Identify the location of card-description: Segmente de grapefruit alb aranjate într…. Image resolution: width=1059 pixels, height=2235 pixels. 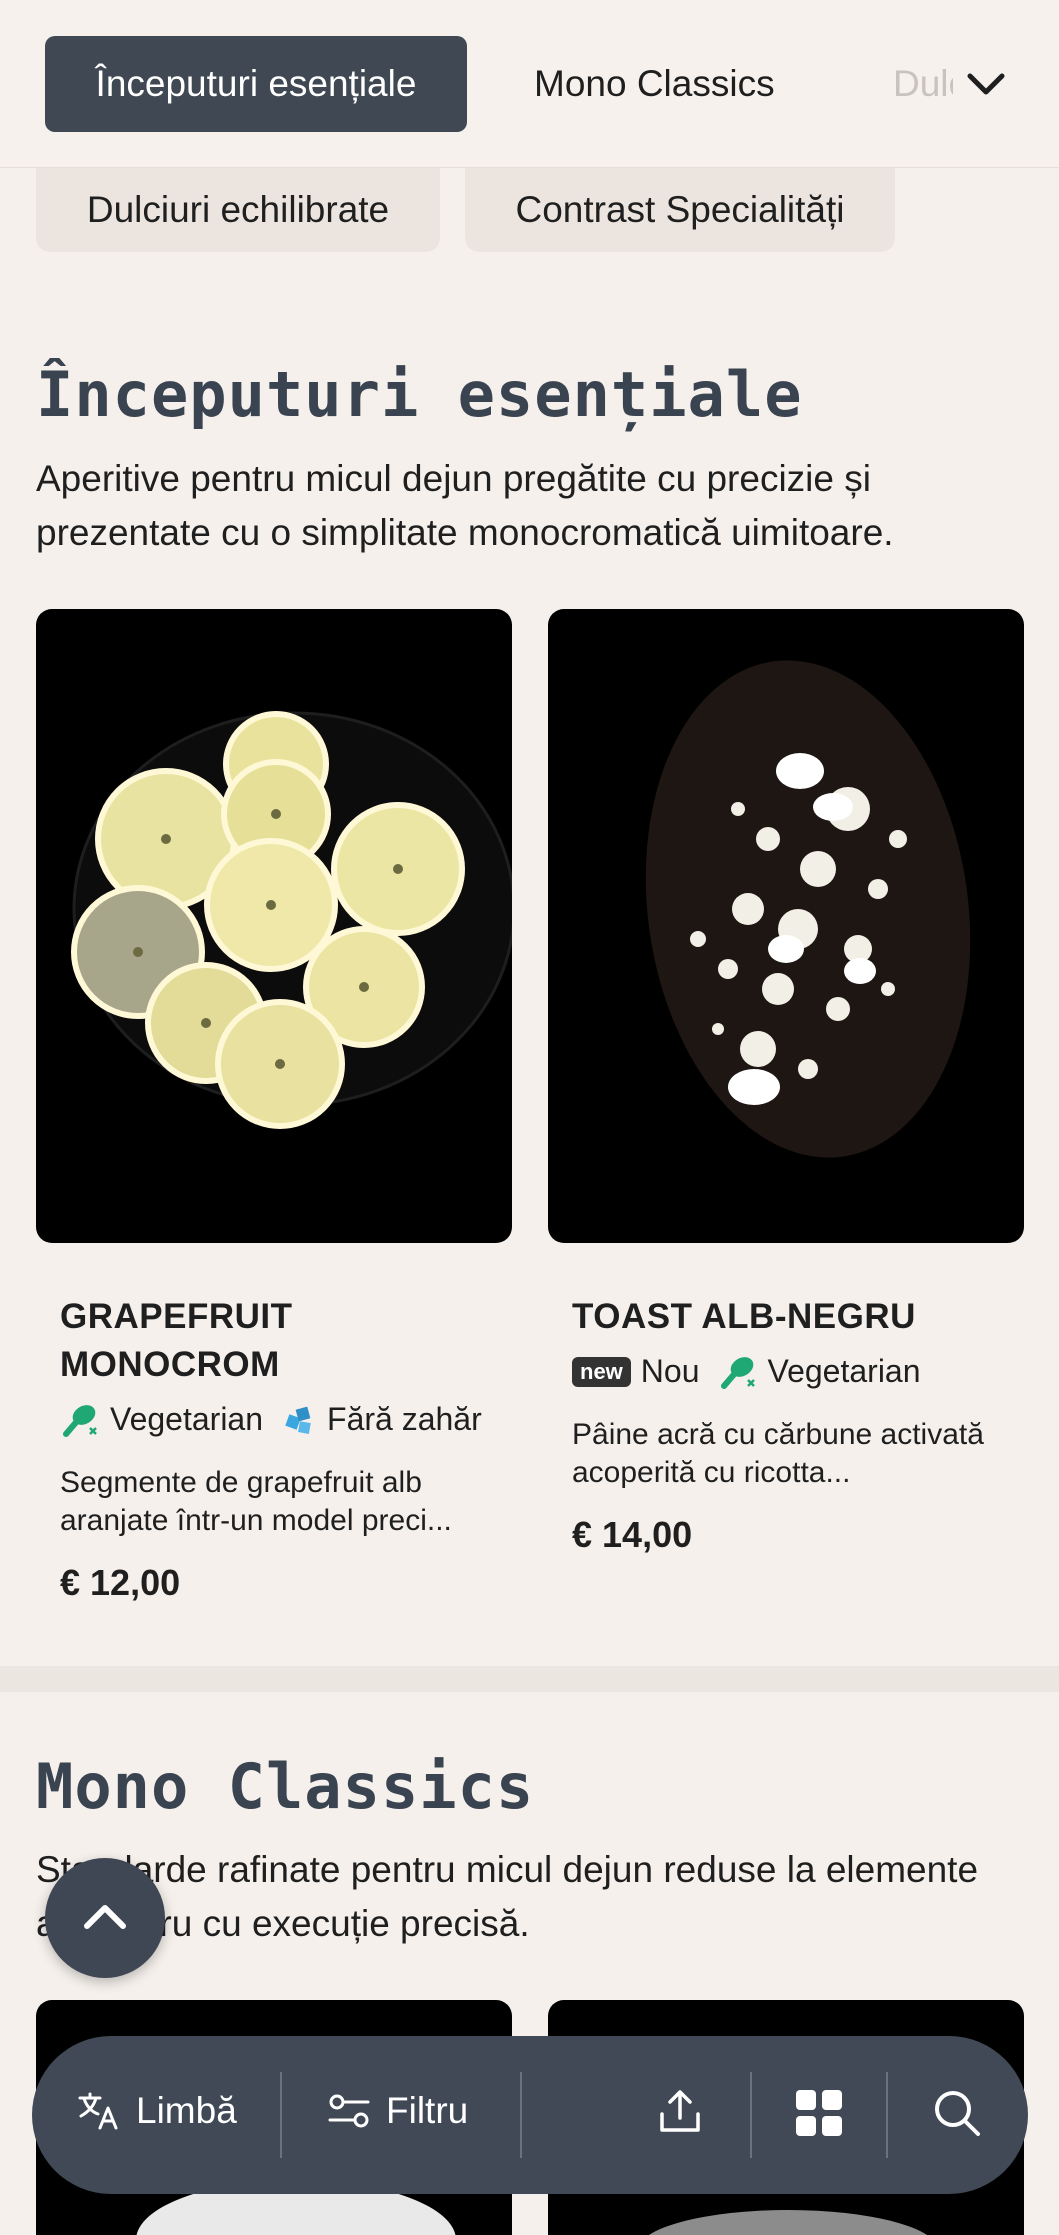
(256, 1501).